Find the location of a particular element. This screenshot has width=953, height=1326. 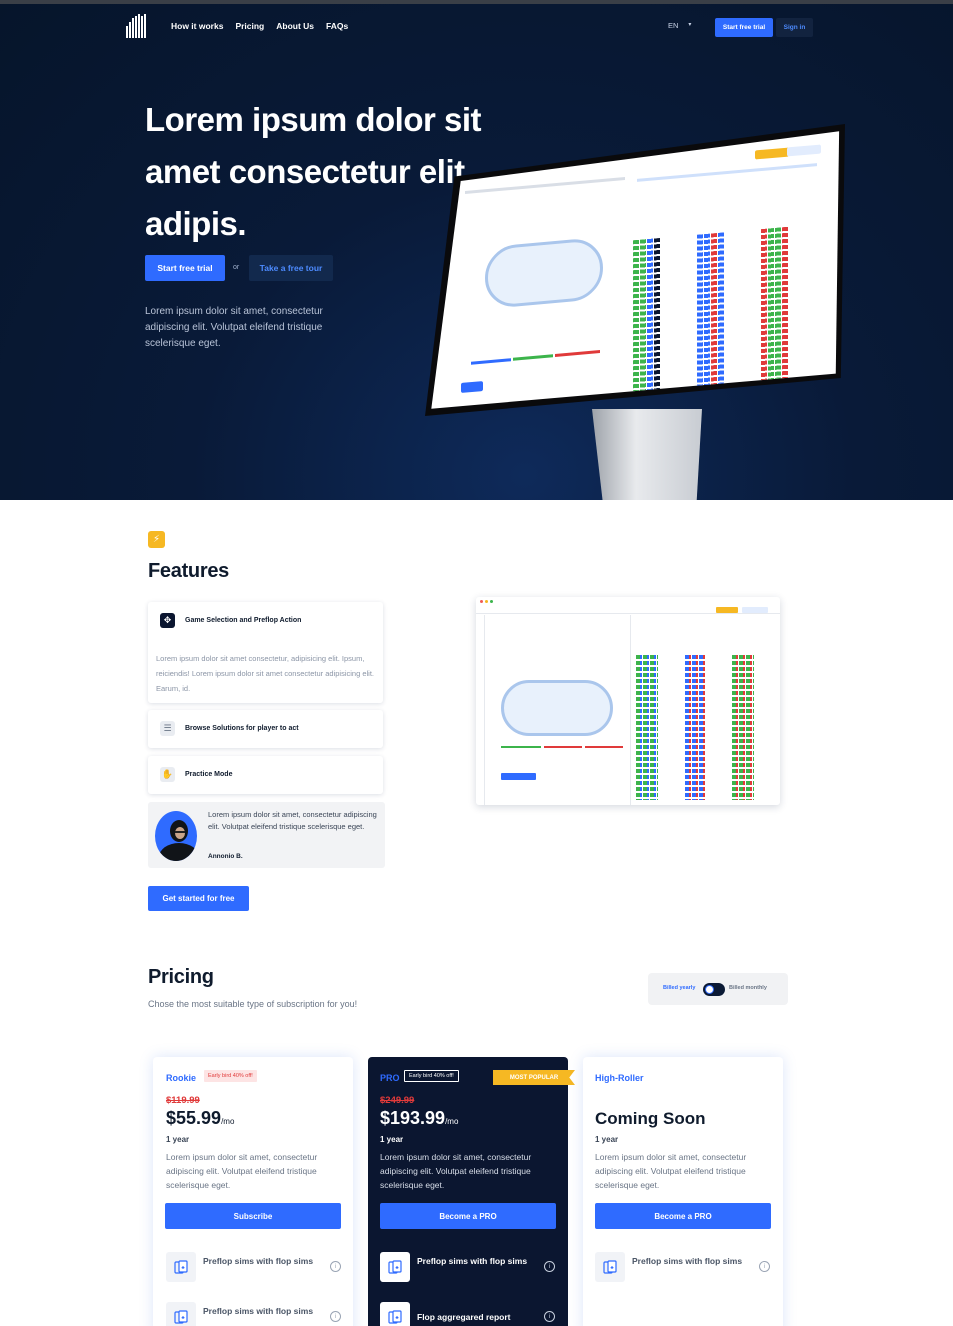

plan-name: High-Roller is located at coordinates (619, 1078).